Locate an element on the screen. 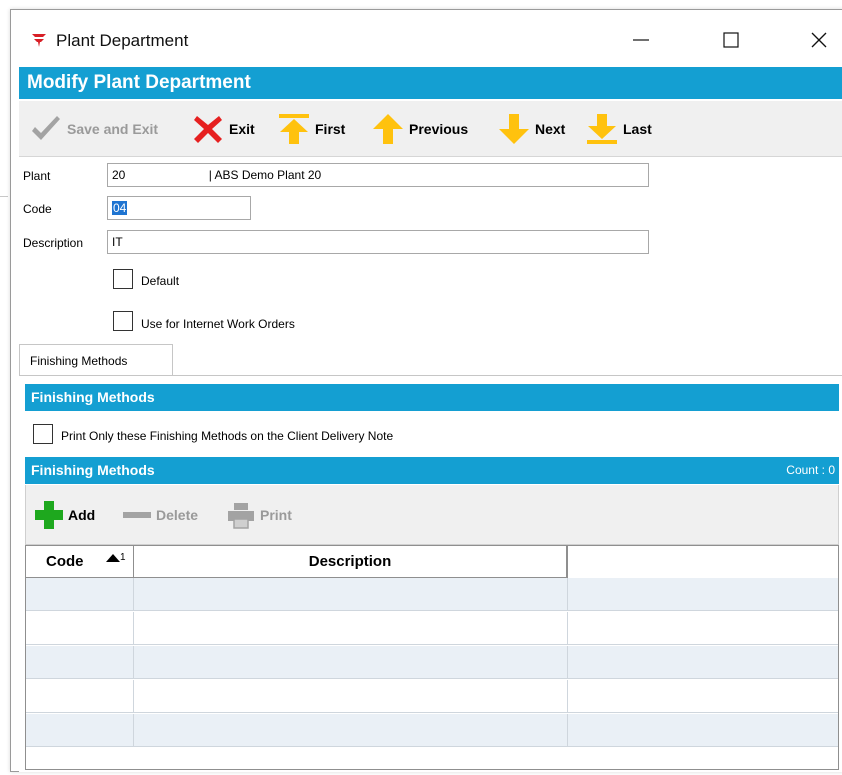 The width and height of the screenshot is (842, 775). arrow-down-icon is located at coordinates (514, 129).